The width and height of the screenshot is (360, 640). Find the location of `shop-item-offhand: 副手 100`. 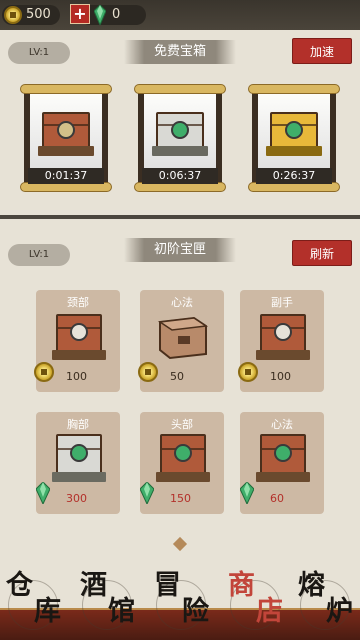

shop-item-offhand: 副手 100 is located at coordinates (281, 341).